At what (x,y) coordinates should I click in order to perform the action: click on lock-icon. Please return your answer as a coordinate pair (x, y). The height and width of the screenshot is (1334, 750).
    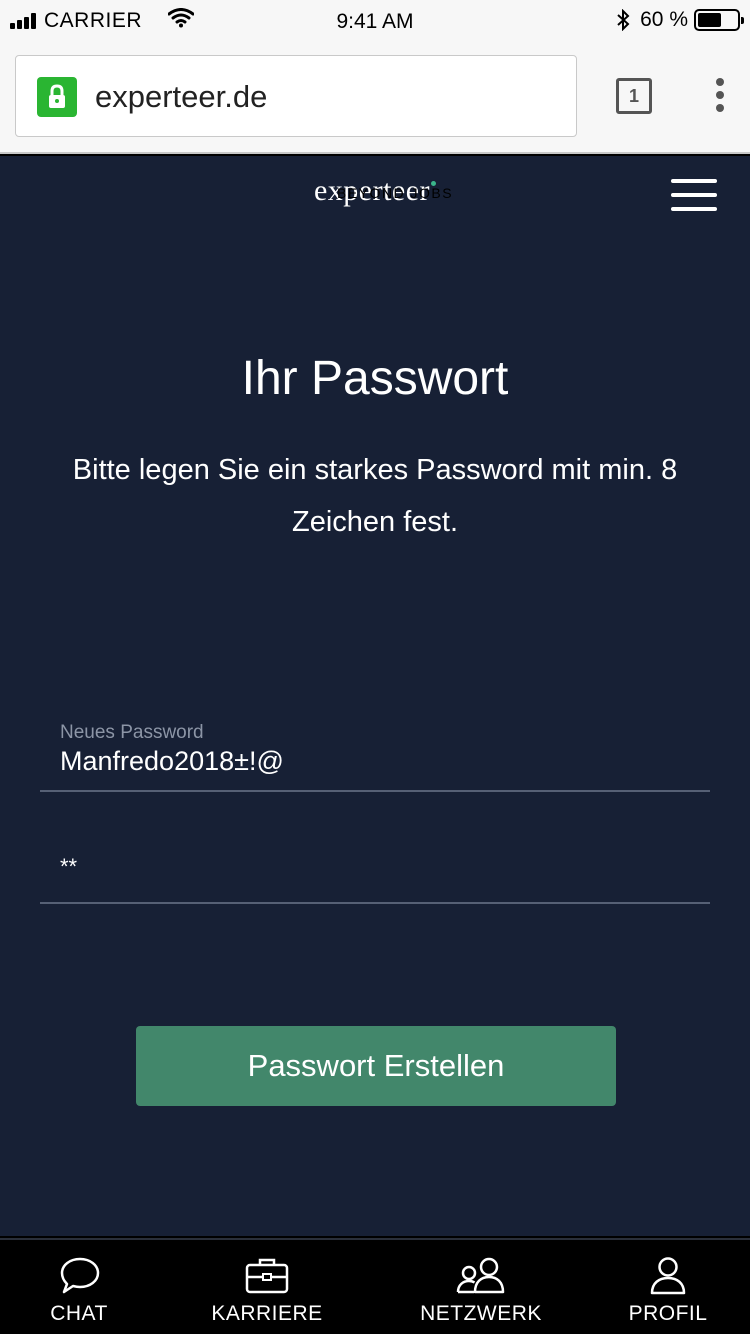
    Looking at the image, I should click on (57, 97).